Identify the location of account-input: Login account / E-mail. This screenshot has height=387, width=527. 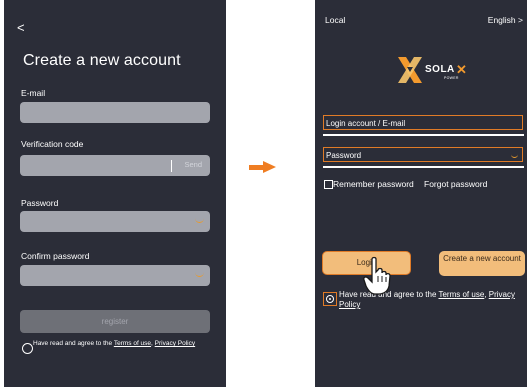
(423, 122).